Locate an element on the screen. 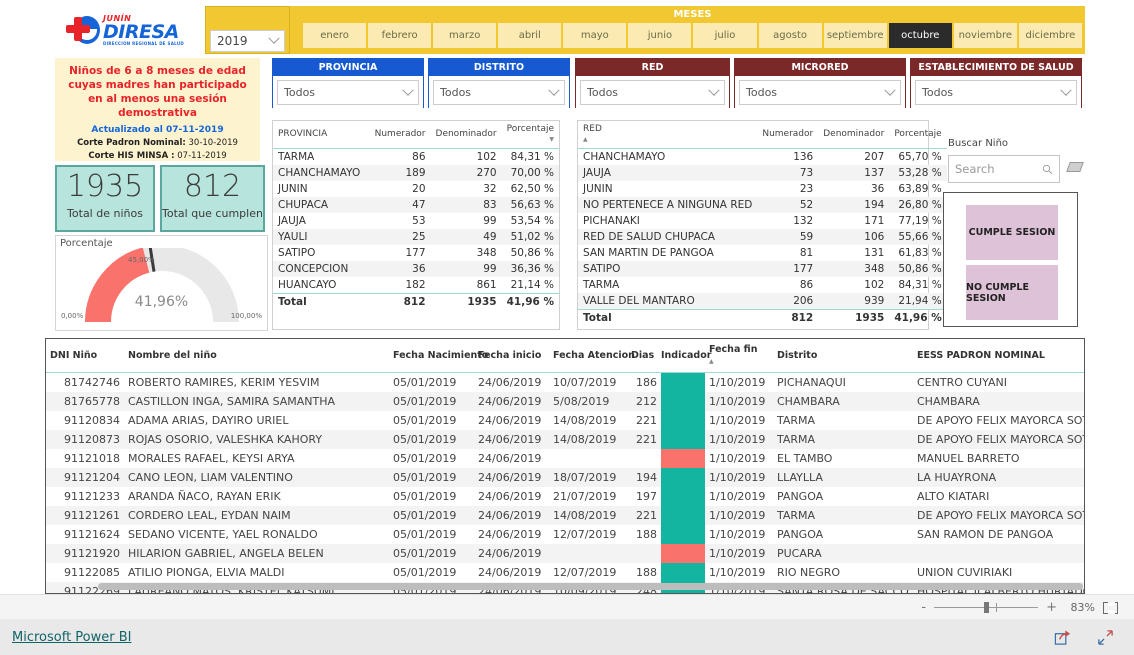 This screenshot has height=655, width=1134. cell-dni: 91121261 is located at coordinates (85, 515).